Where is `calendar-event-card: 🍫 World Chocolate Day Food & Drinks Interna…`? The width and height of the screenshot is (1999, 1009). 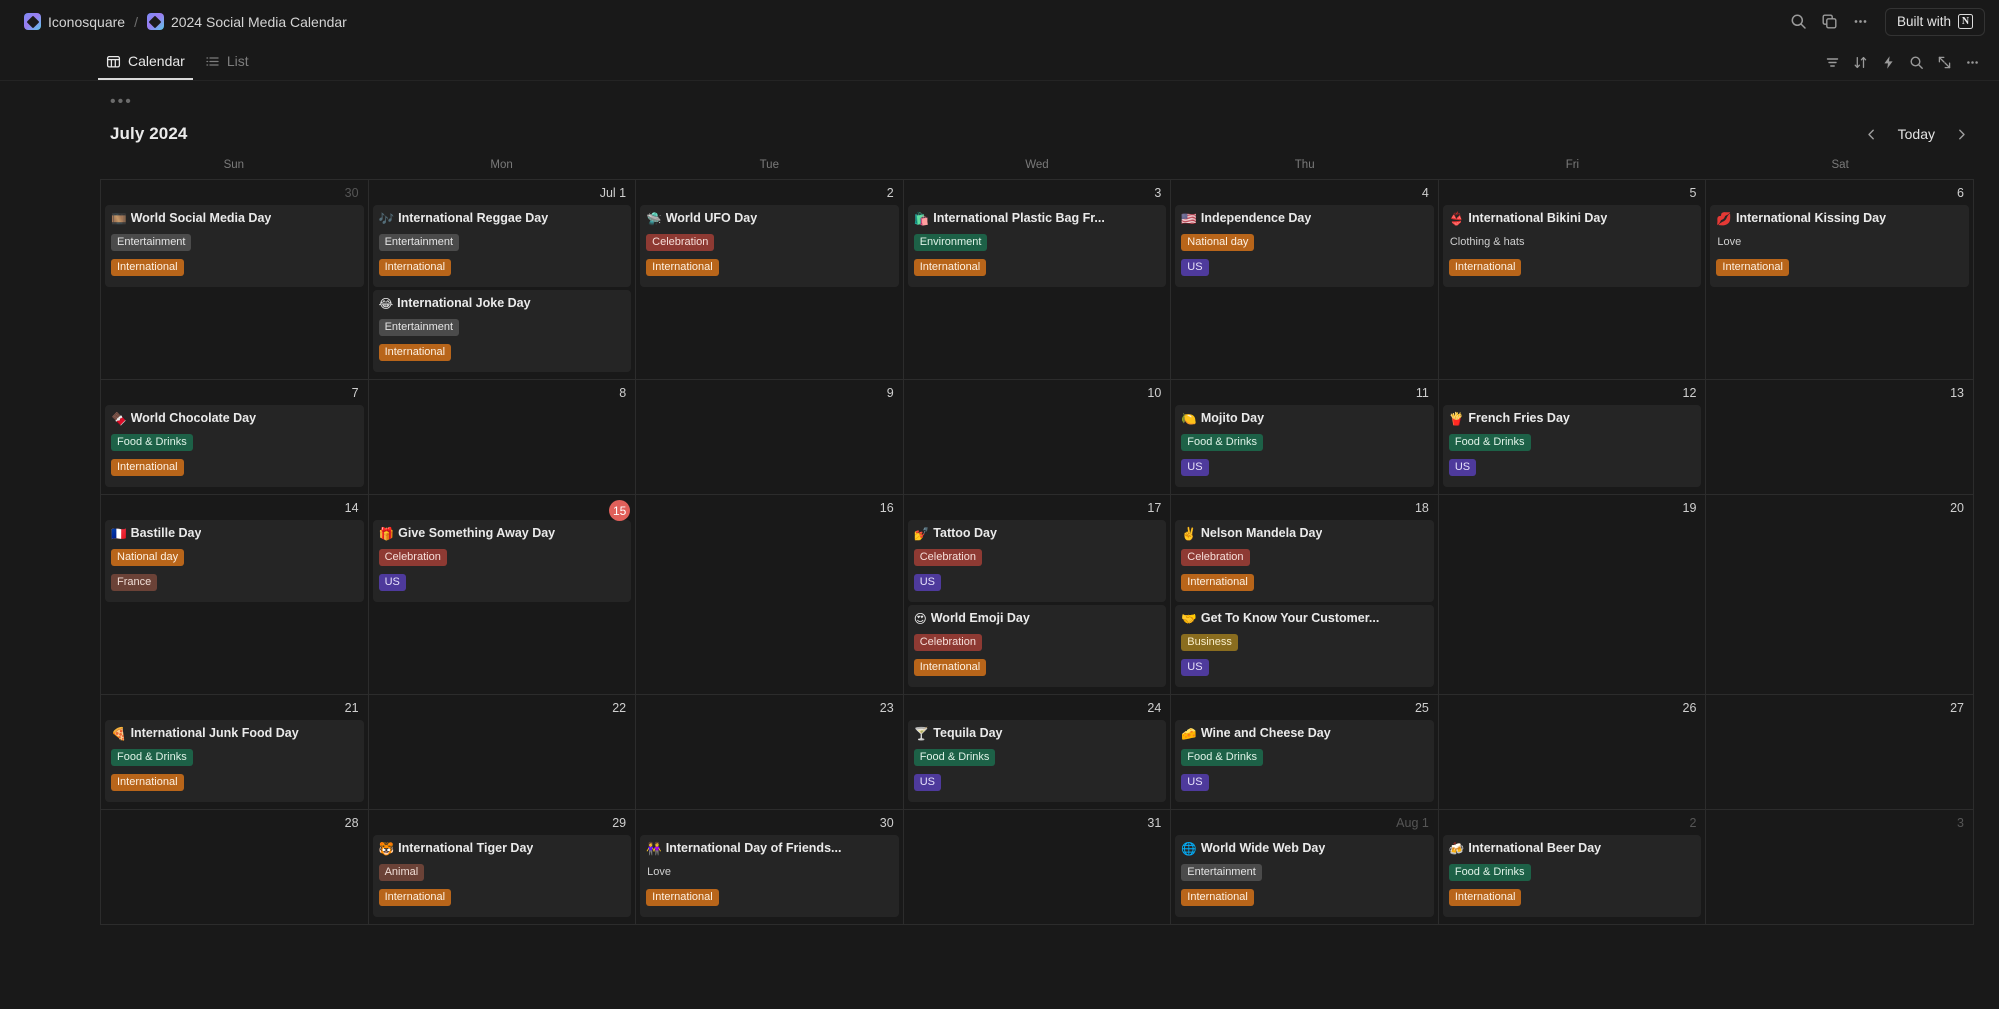 calendar-event-card: 🍫 World Chocolate Day Food & Drinks Interna… is located at coordinates (234, 446).